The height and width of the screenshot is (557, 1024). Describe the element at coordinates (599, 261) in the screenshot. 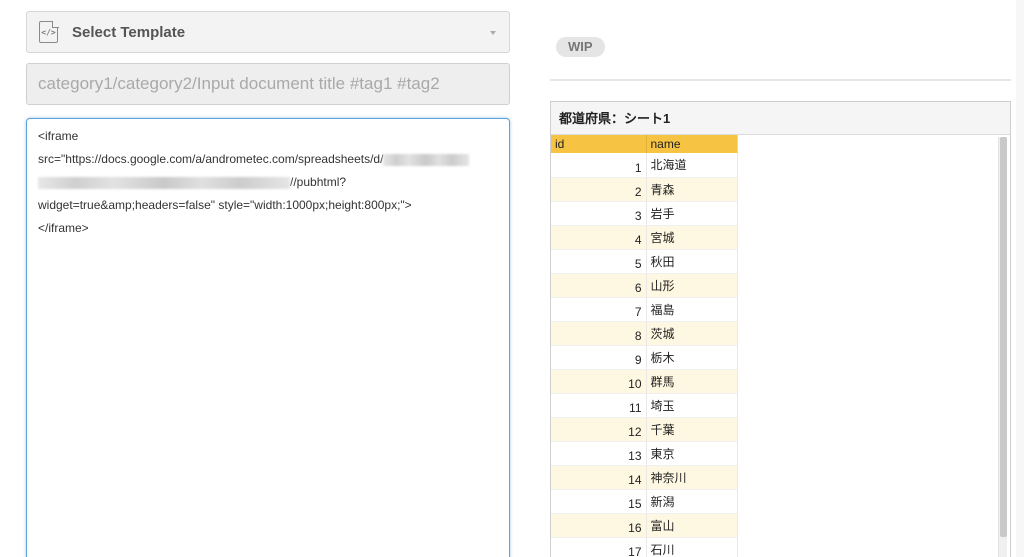

I see `cell-id: 5` at that location.